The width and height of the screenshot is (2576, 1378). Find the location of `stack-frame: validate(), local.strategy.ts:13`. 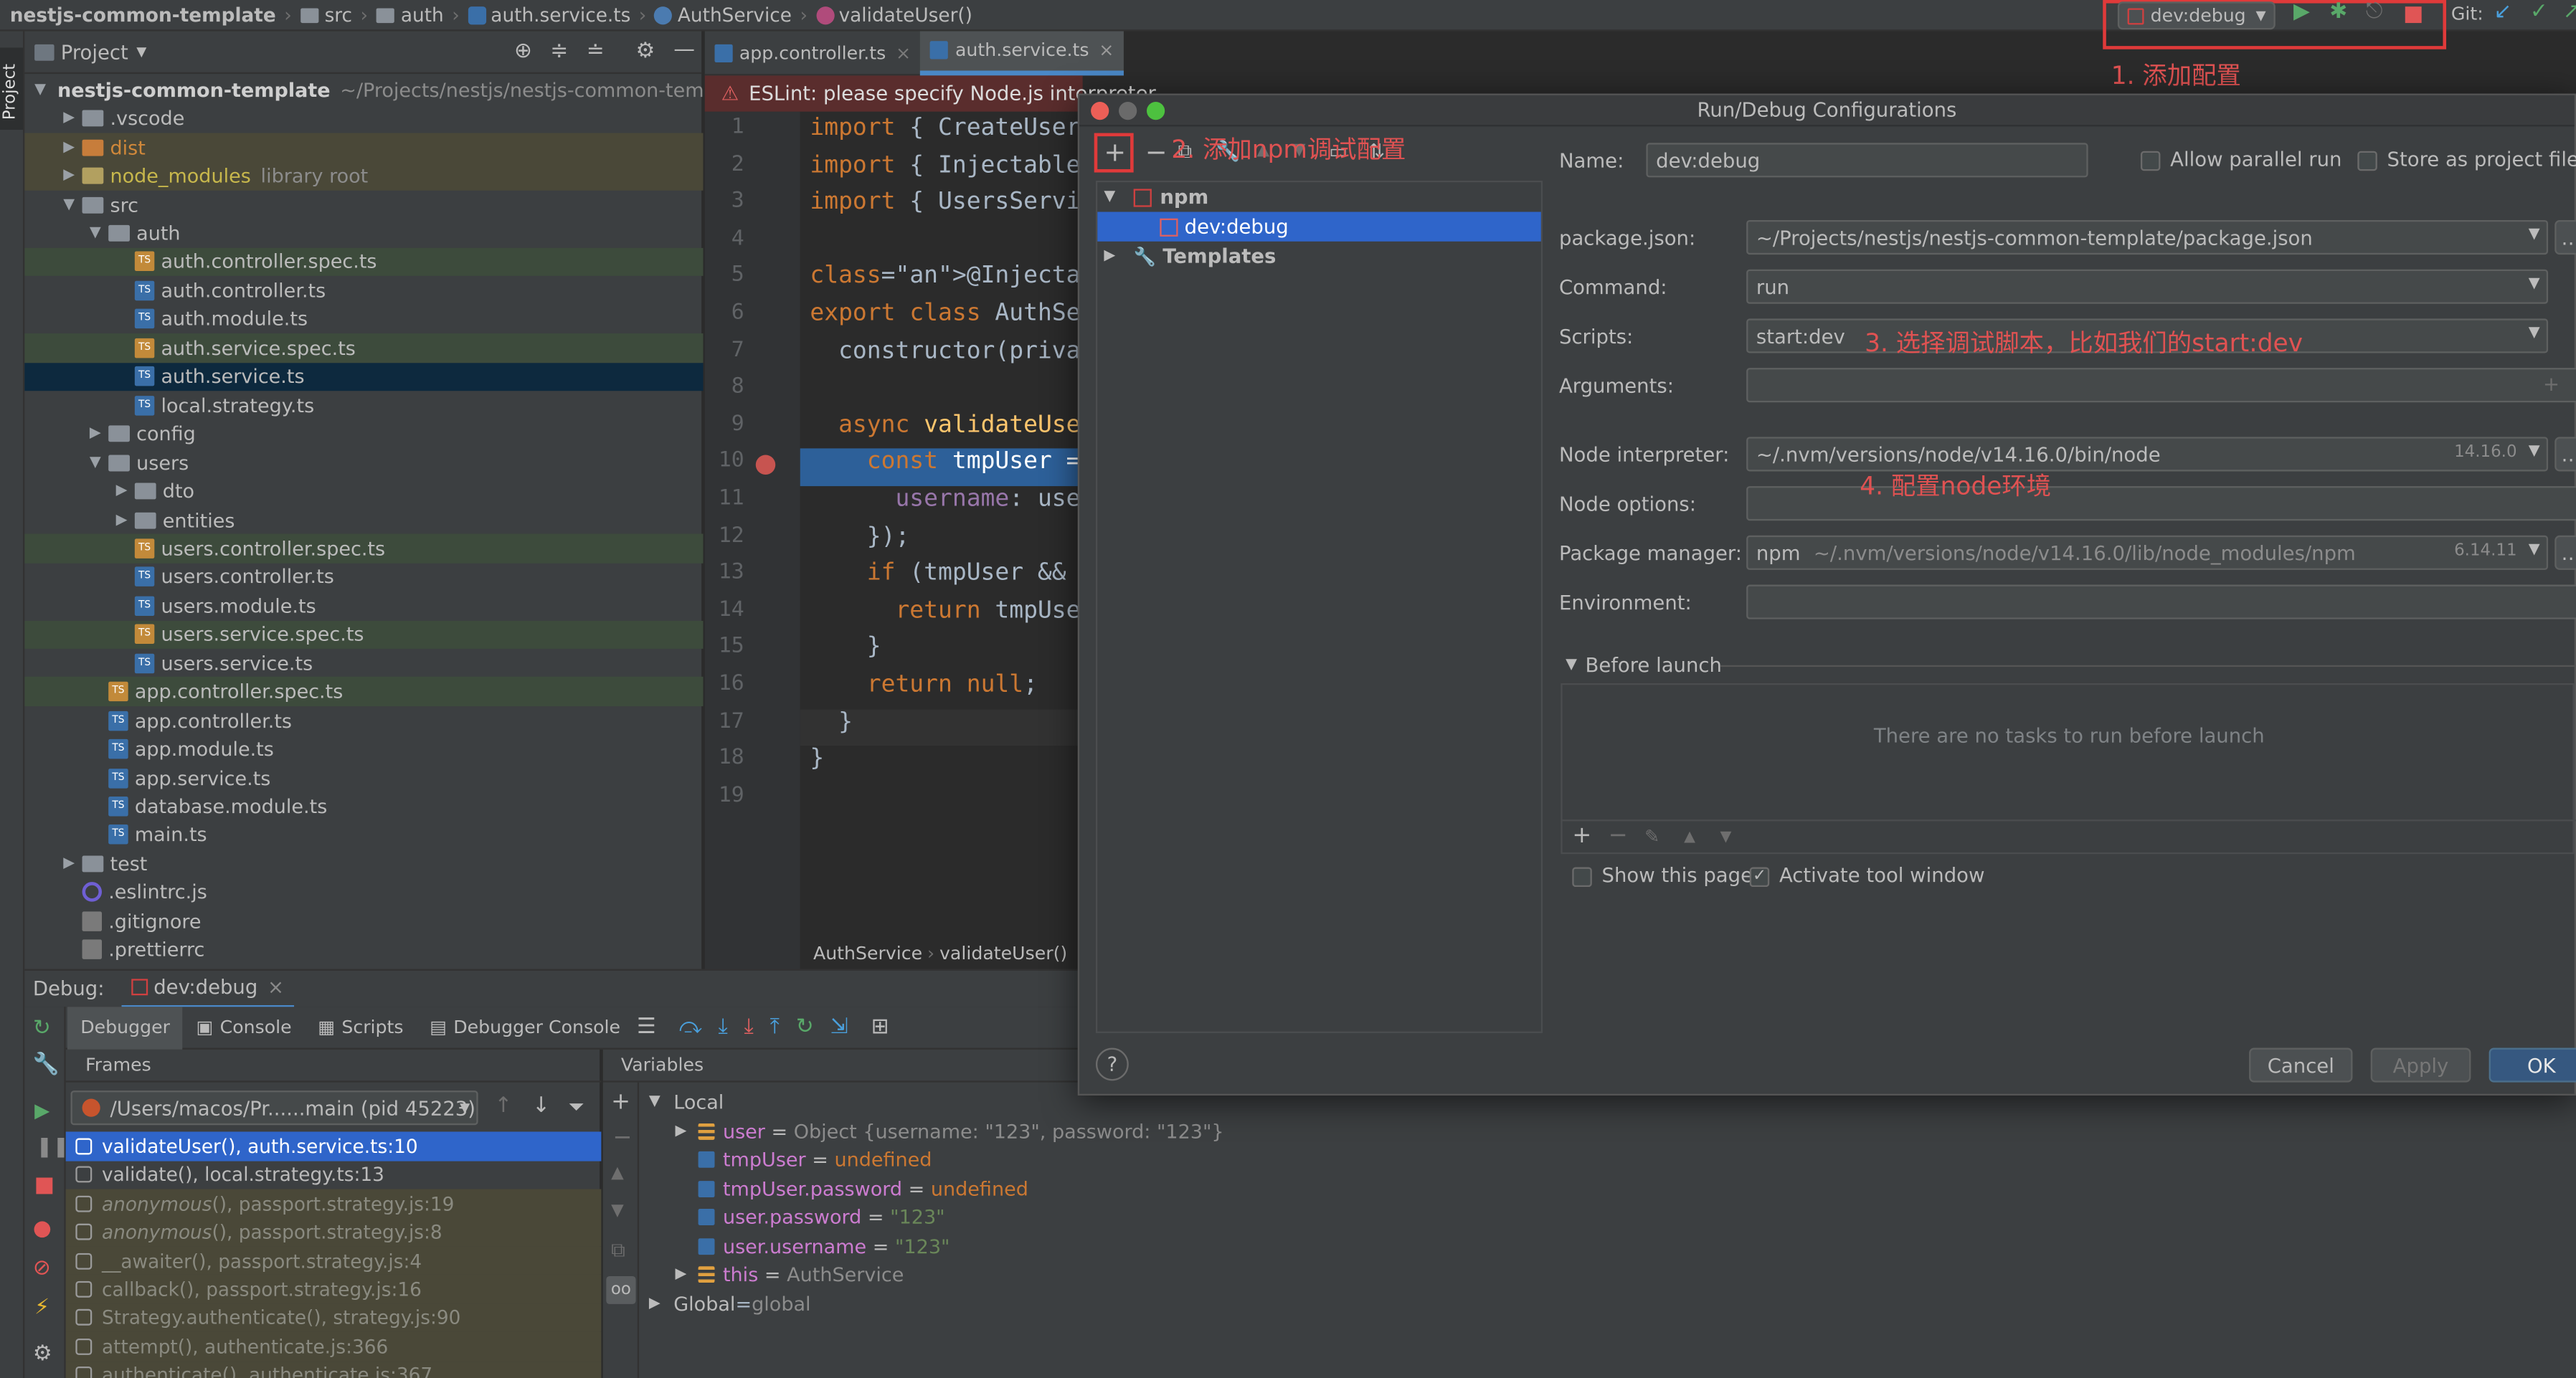

stack-frame: validate(), local.strategy.ts:13 is located at coordinates (334, 1174).